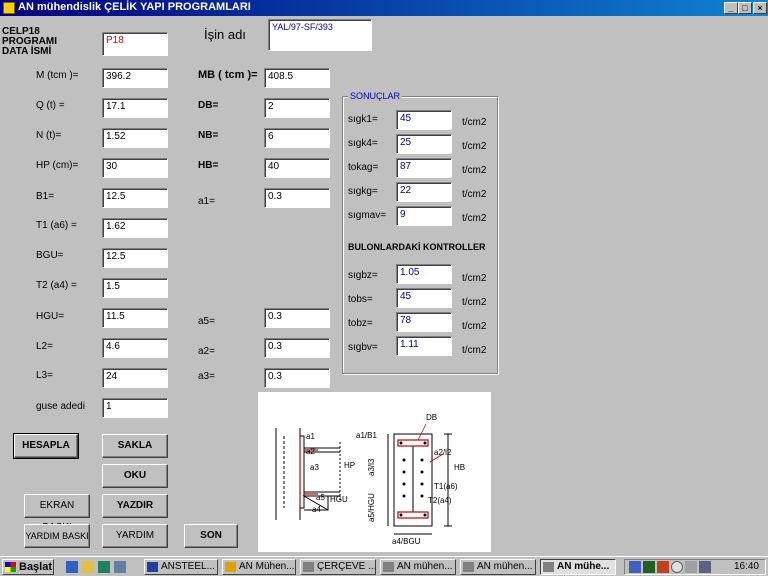  What do you see at coordinates (60, 406) in the screenshot?
I see `guse-label: guse adedi` at bounding box center [60, 406].